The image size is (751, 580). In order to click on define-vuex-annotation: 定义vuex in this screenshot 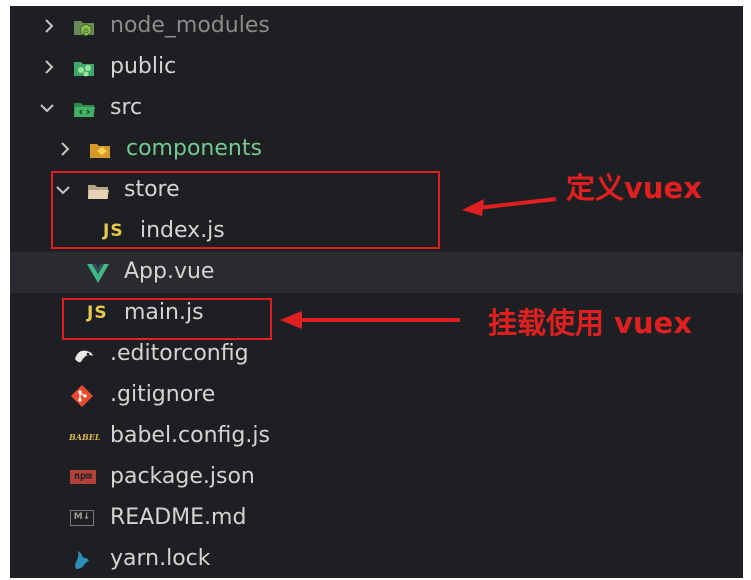, I will do `click(634, 188)`.